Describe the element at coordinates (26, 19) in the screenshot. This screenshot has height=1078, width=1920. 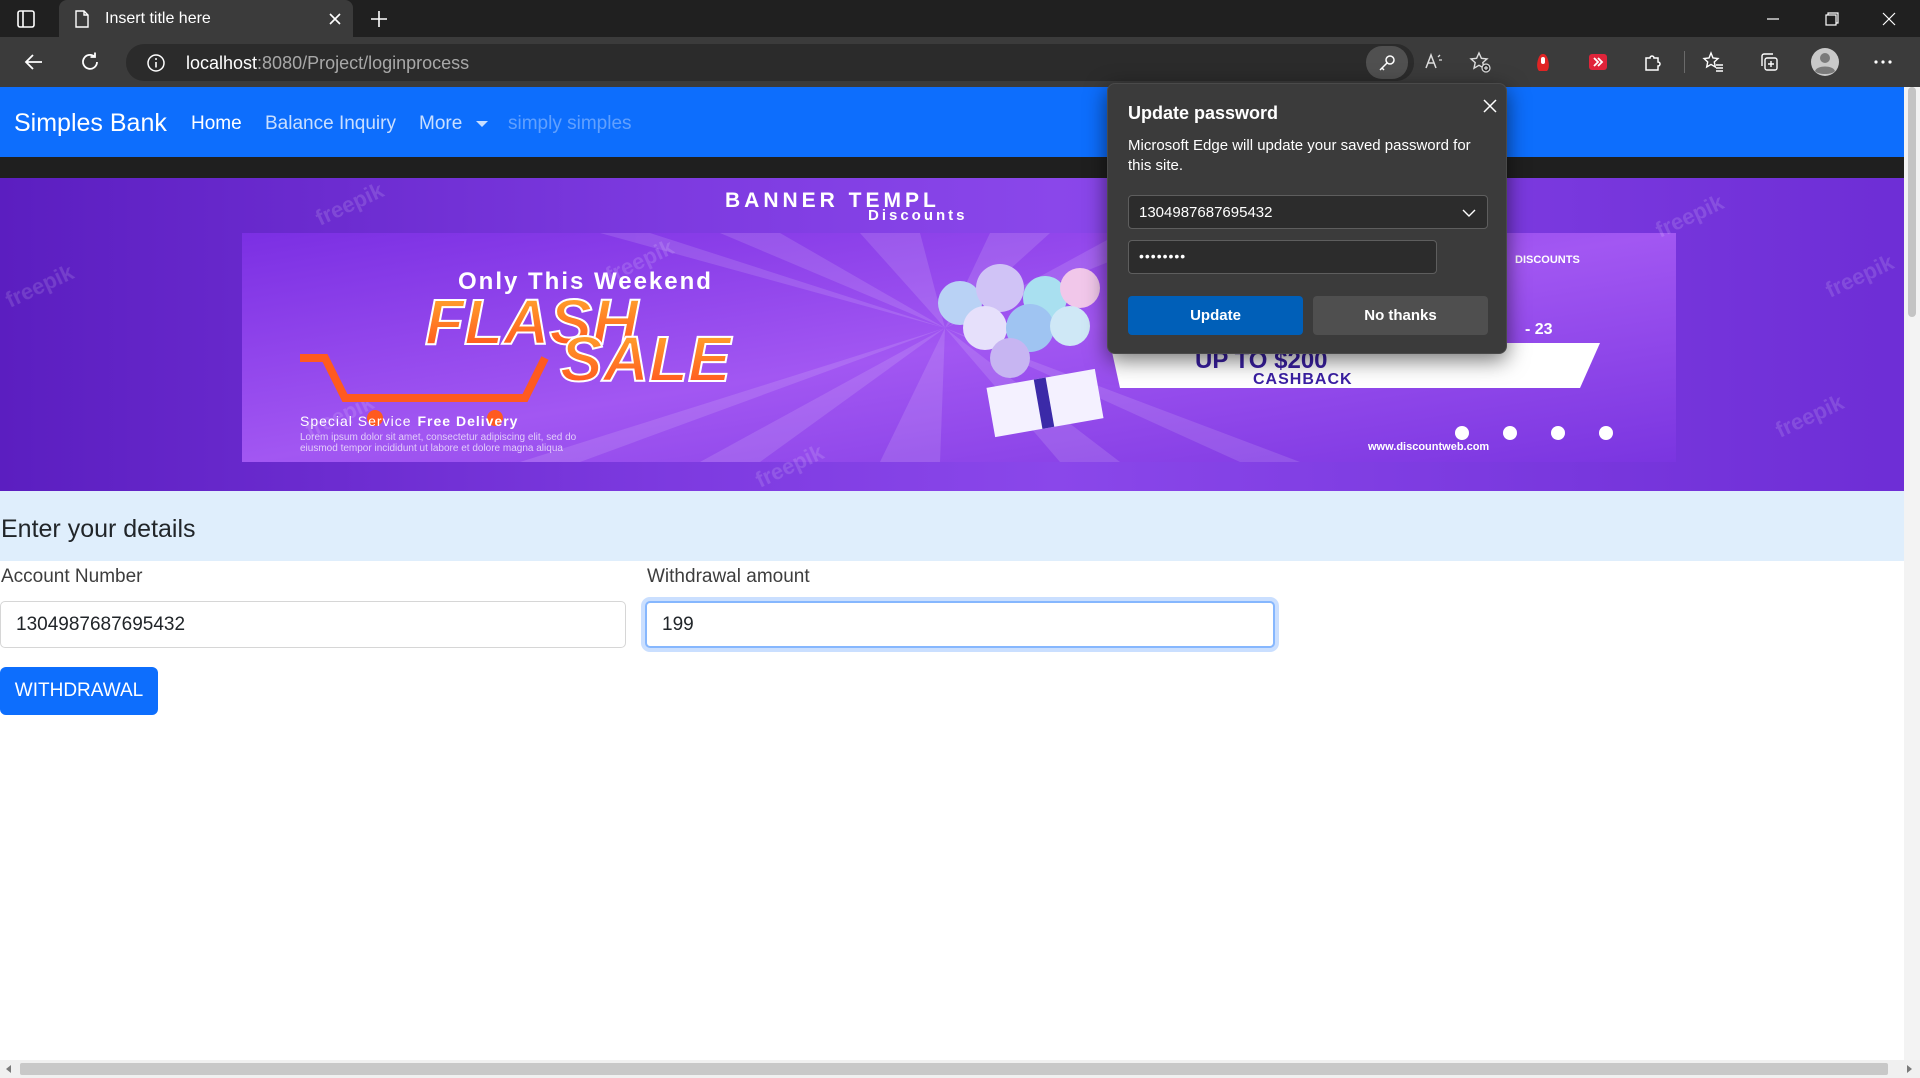
I see `tab-actions-icon` at that location.